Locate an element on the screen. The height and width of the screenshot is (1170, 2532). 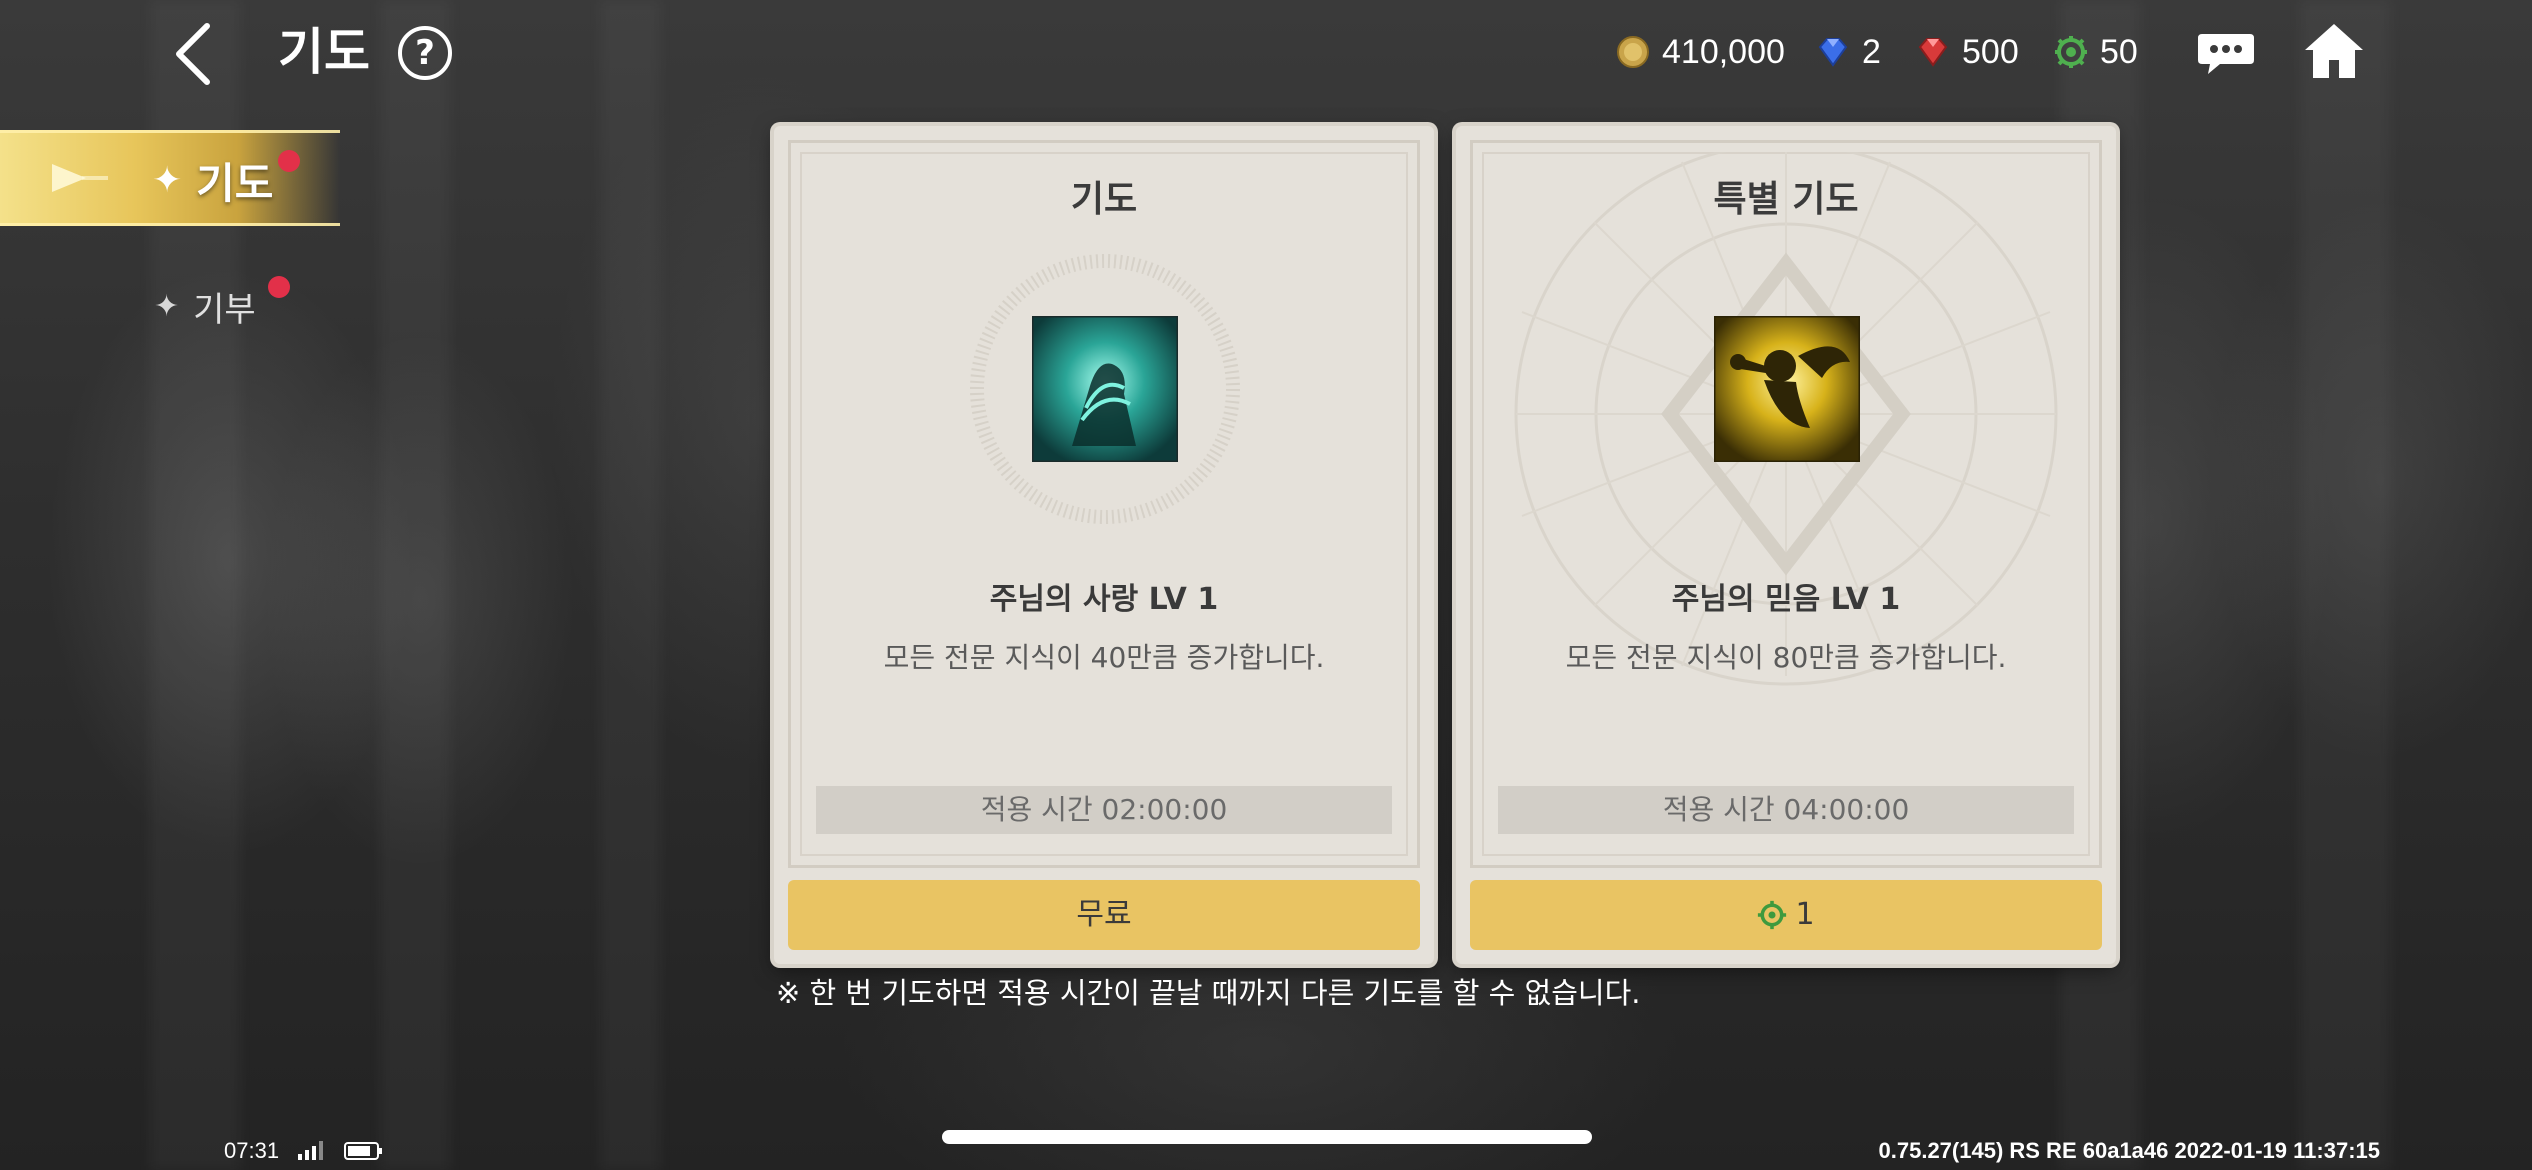
home-indicator is located at coordinates (1267, 1137).